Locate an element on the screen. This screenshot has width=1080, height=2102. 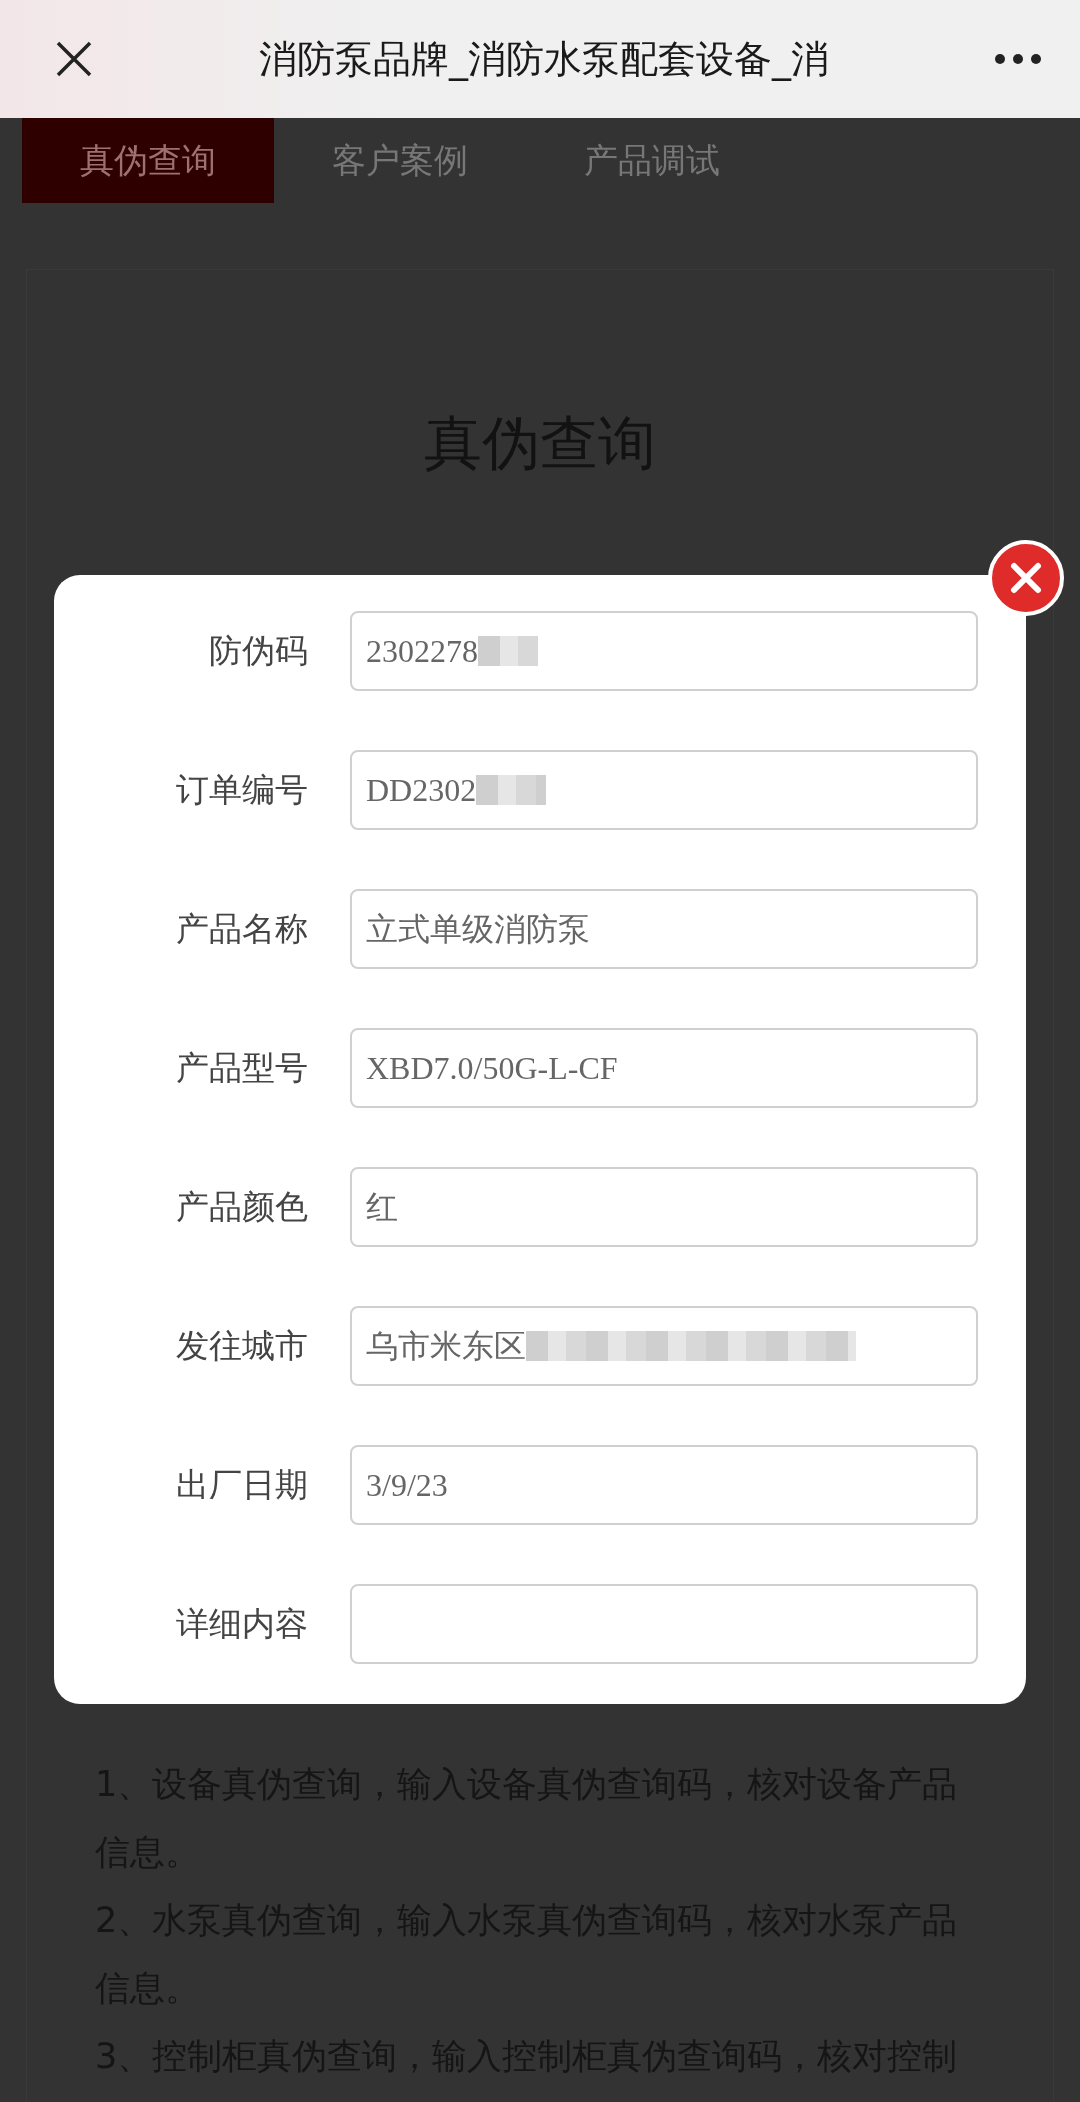
more-icon is located at coordinates (1018, 59).